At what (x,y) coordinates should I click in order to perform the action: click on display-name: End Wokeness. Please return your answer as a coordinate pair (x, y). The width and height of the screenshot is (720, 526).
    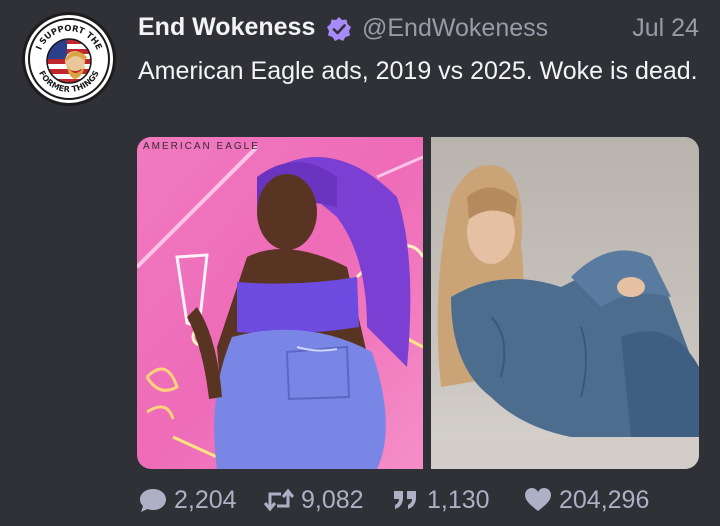
    Looking at the image, I should click on (226, 27).